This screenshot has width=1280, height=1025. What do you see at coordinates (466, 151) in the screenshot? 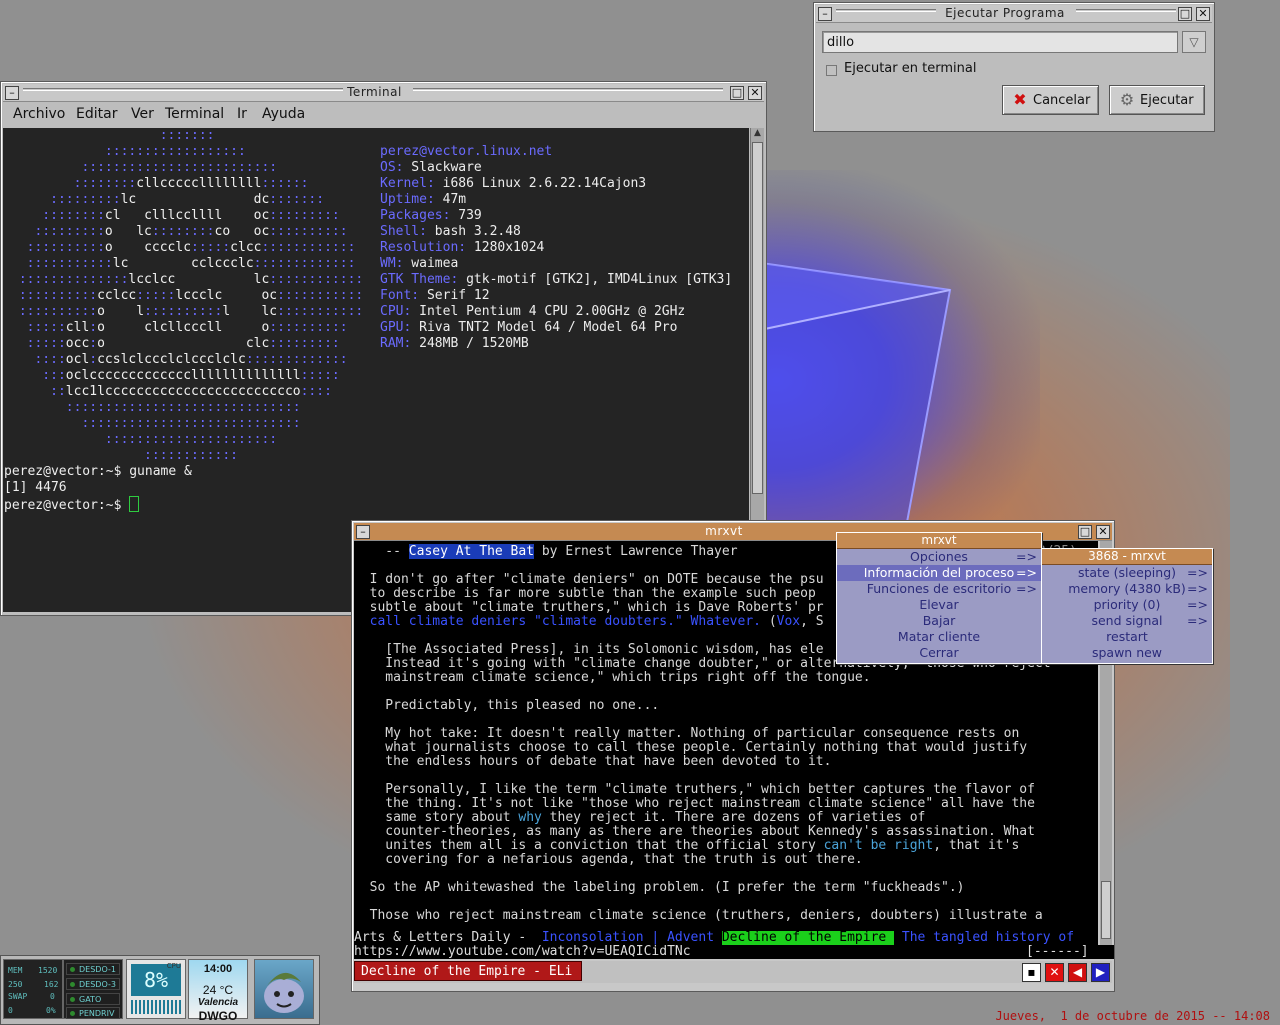
I see `sysinfo-key: perez@vector.linux.net` at bounding box center [466, 151].